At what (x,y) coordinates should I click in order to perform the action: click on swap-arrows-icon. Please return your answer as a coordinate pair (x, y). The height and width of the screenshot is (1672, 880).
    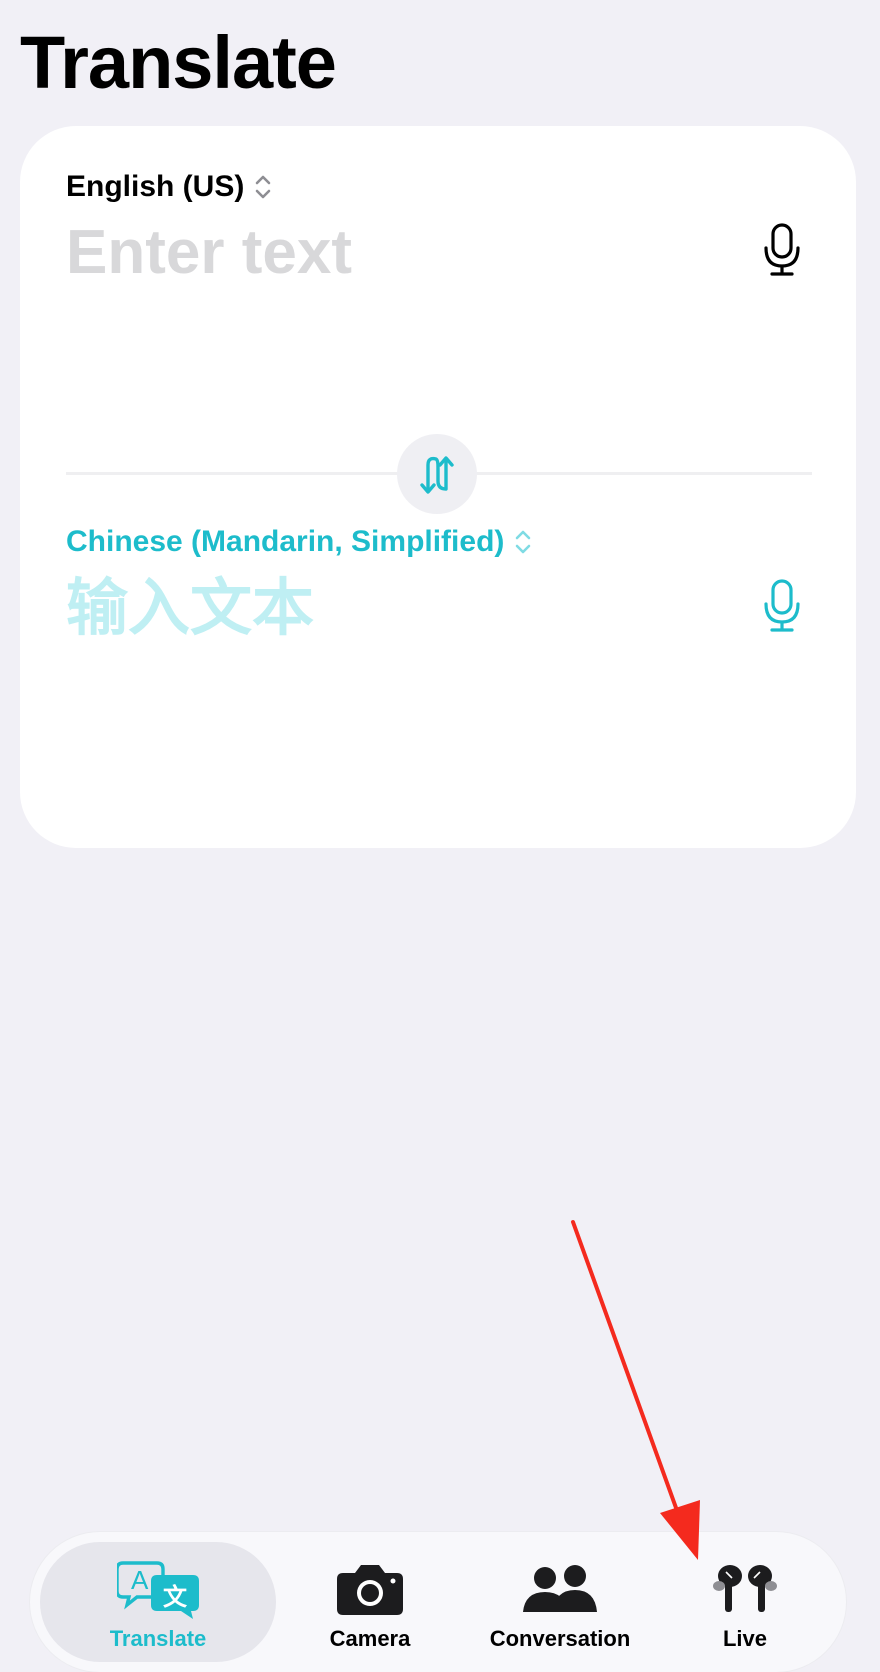
    Looking at the image, I should click on (437, 475).